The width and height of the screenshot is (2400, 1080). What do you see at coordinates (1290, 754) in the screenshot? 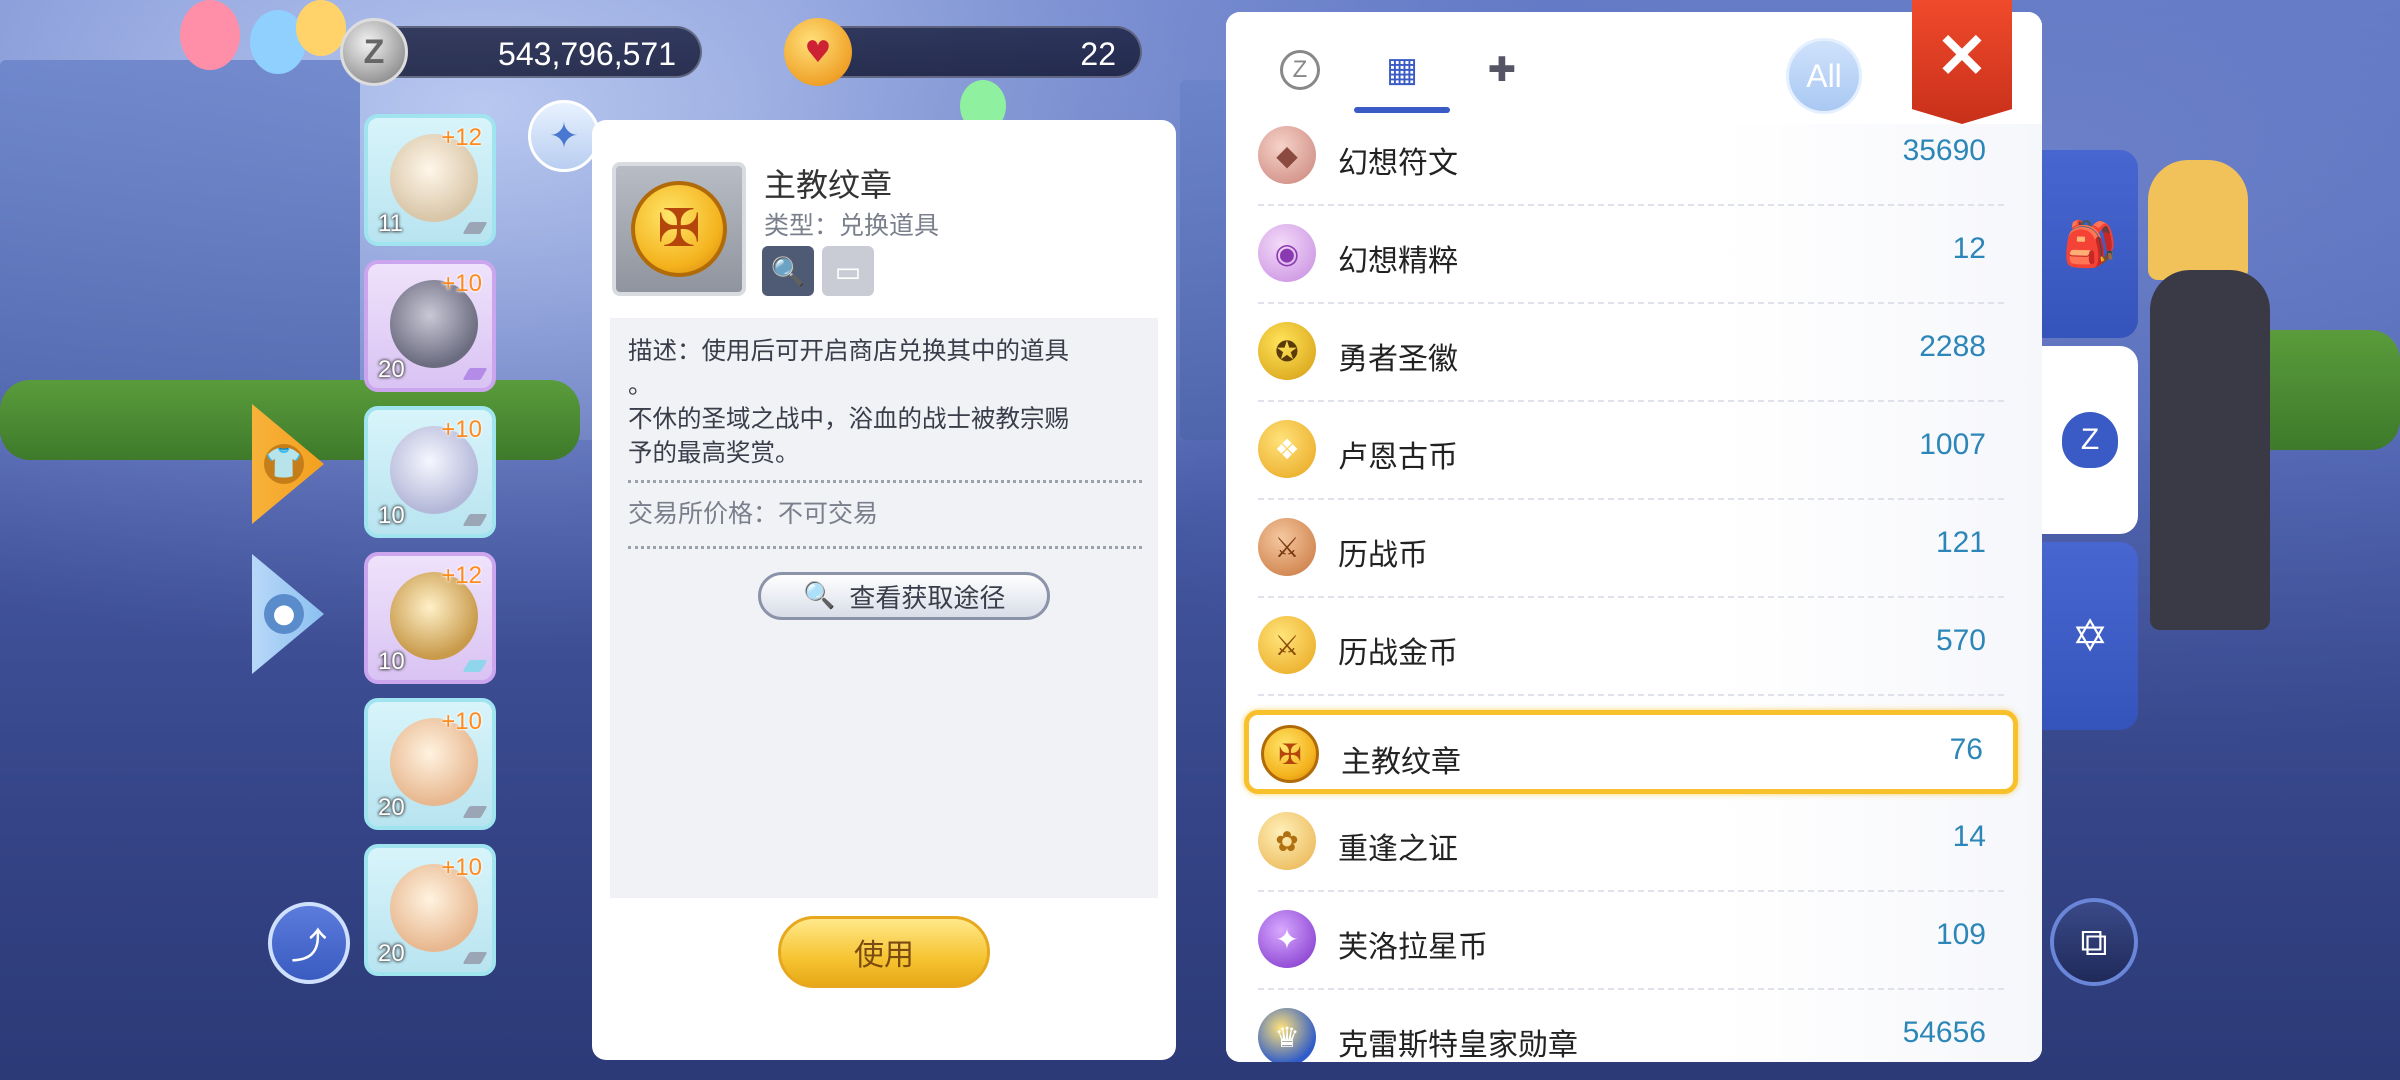
I see `bishop-emblem-icon: ✠` at bounding box center [1290, 754].